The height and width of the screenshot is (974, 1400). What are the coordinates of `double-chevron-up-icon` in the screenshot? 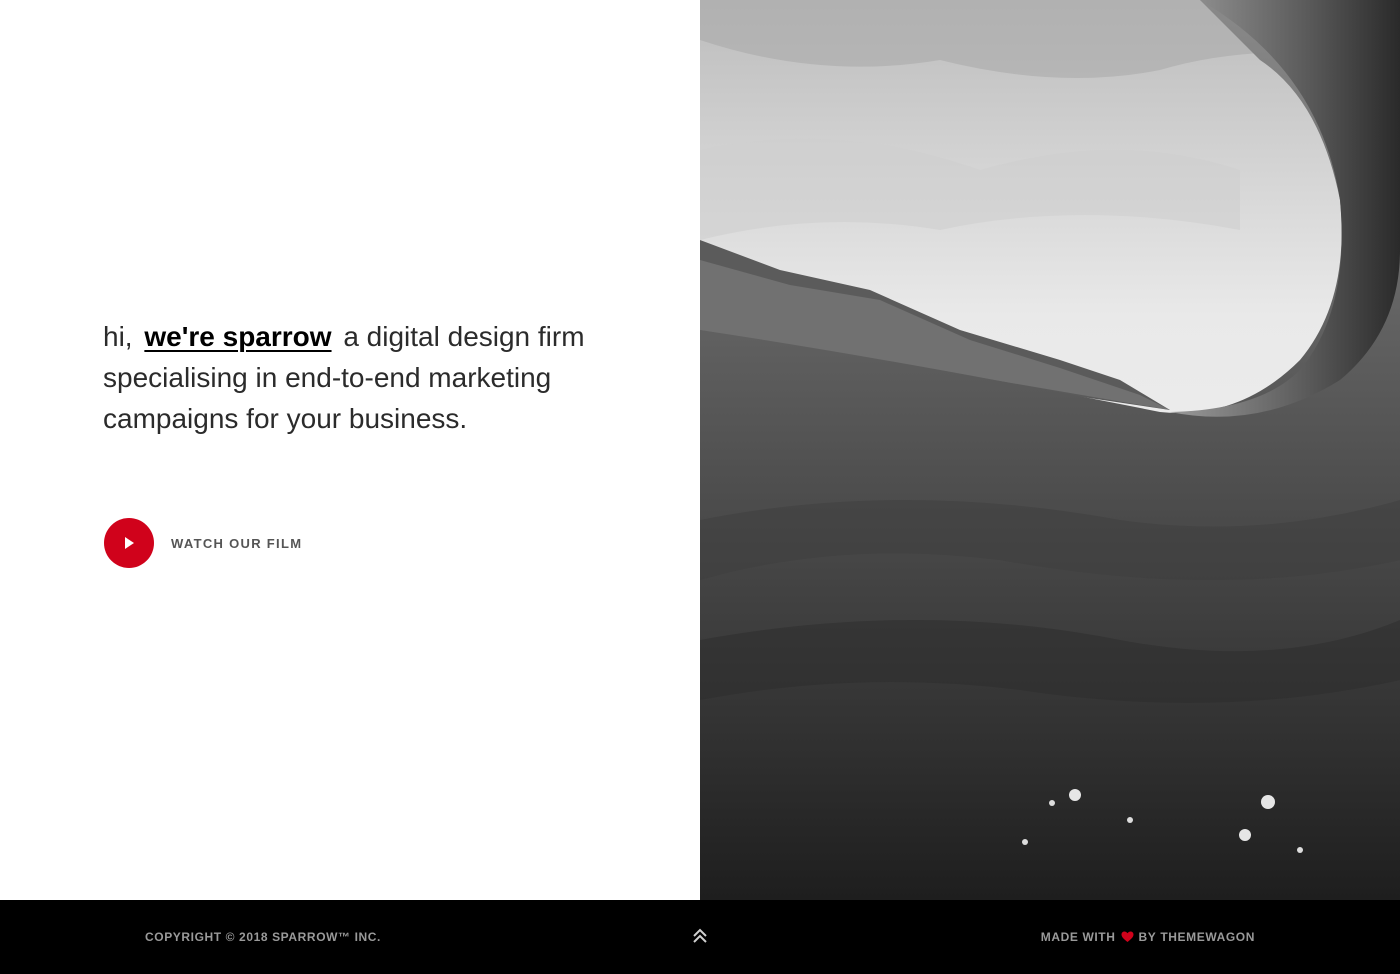 It's located at (700, 935).